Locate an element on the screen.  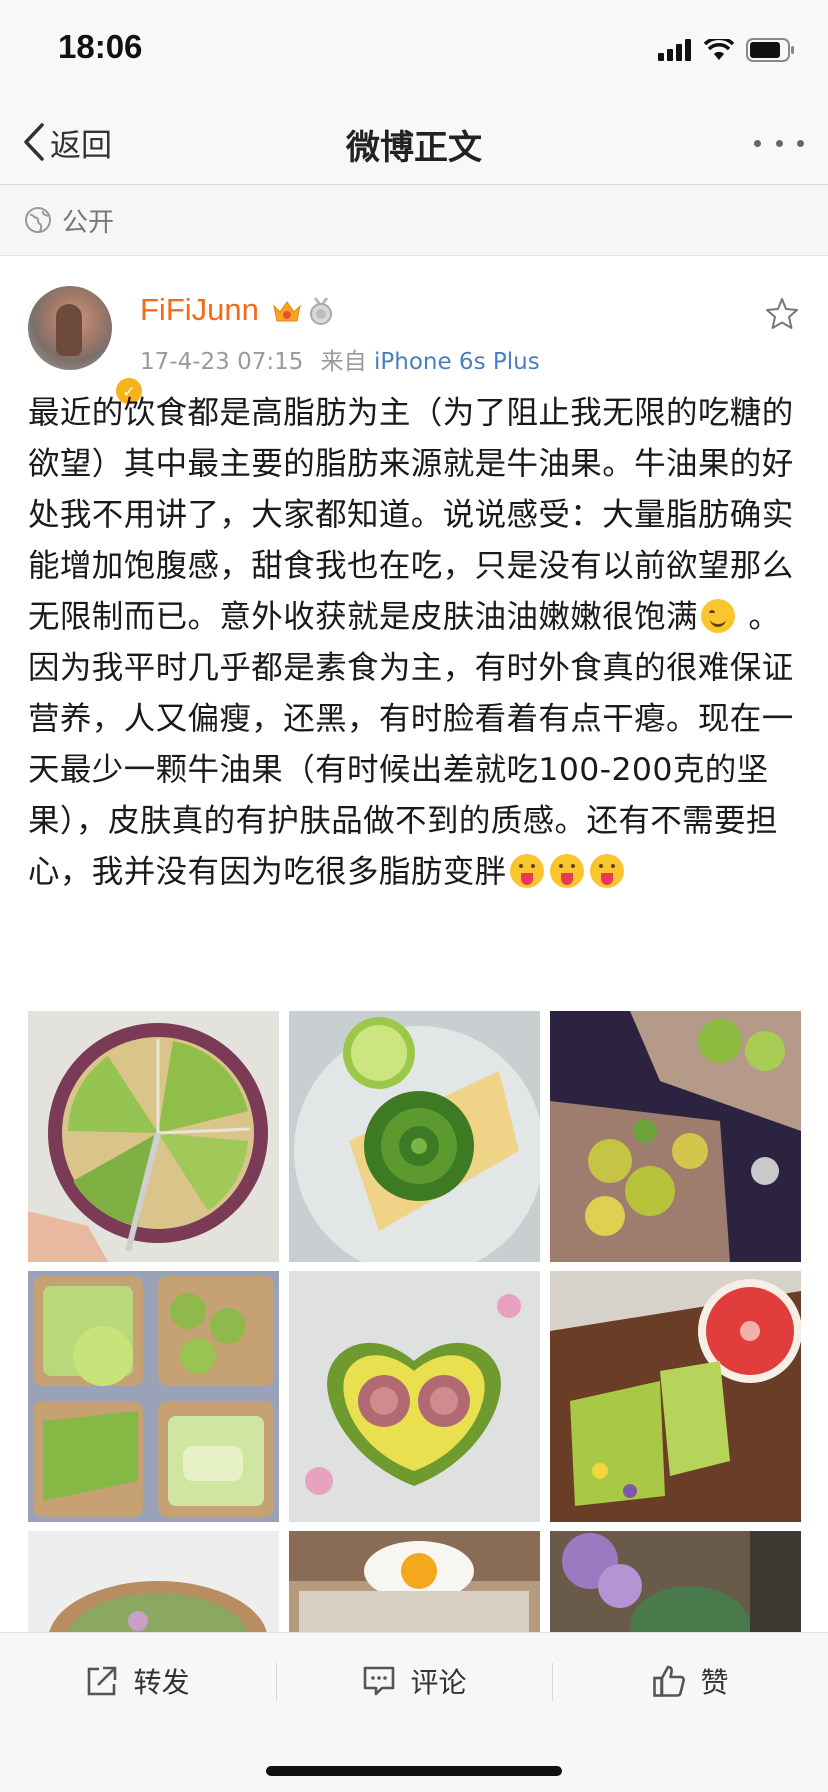
battery-icon is located at coordinates (770, 50).